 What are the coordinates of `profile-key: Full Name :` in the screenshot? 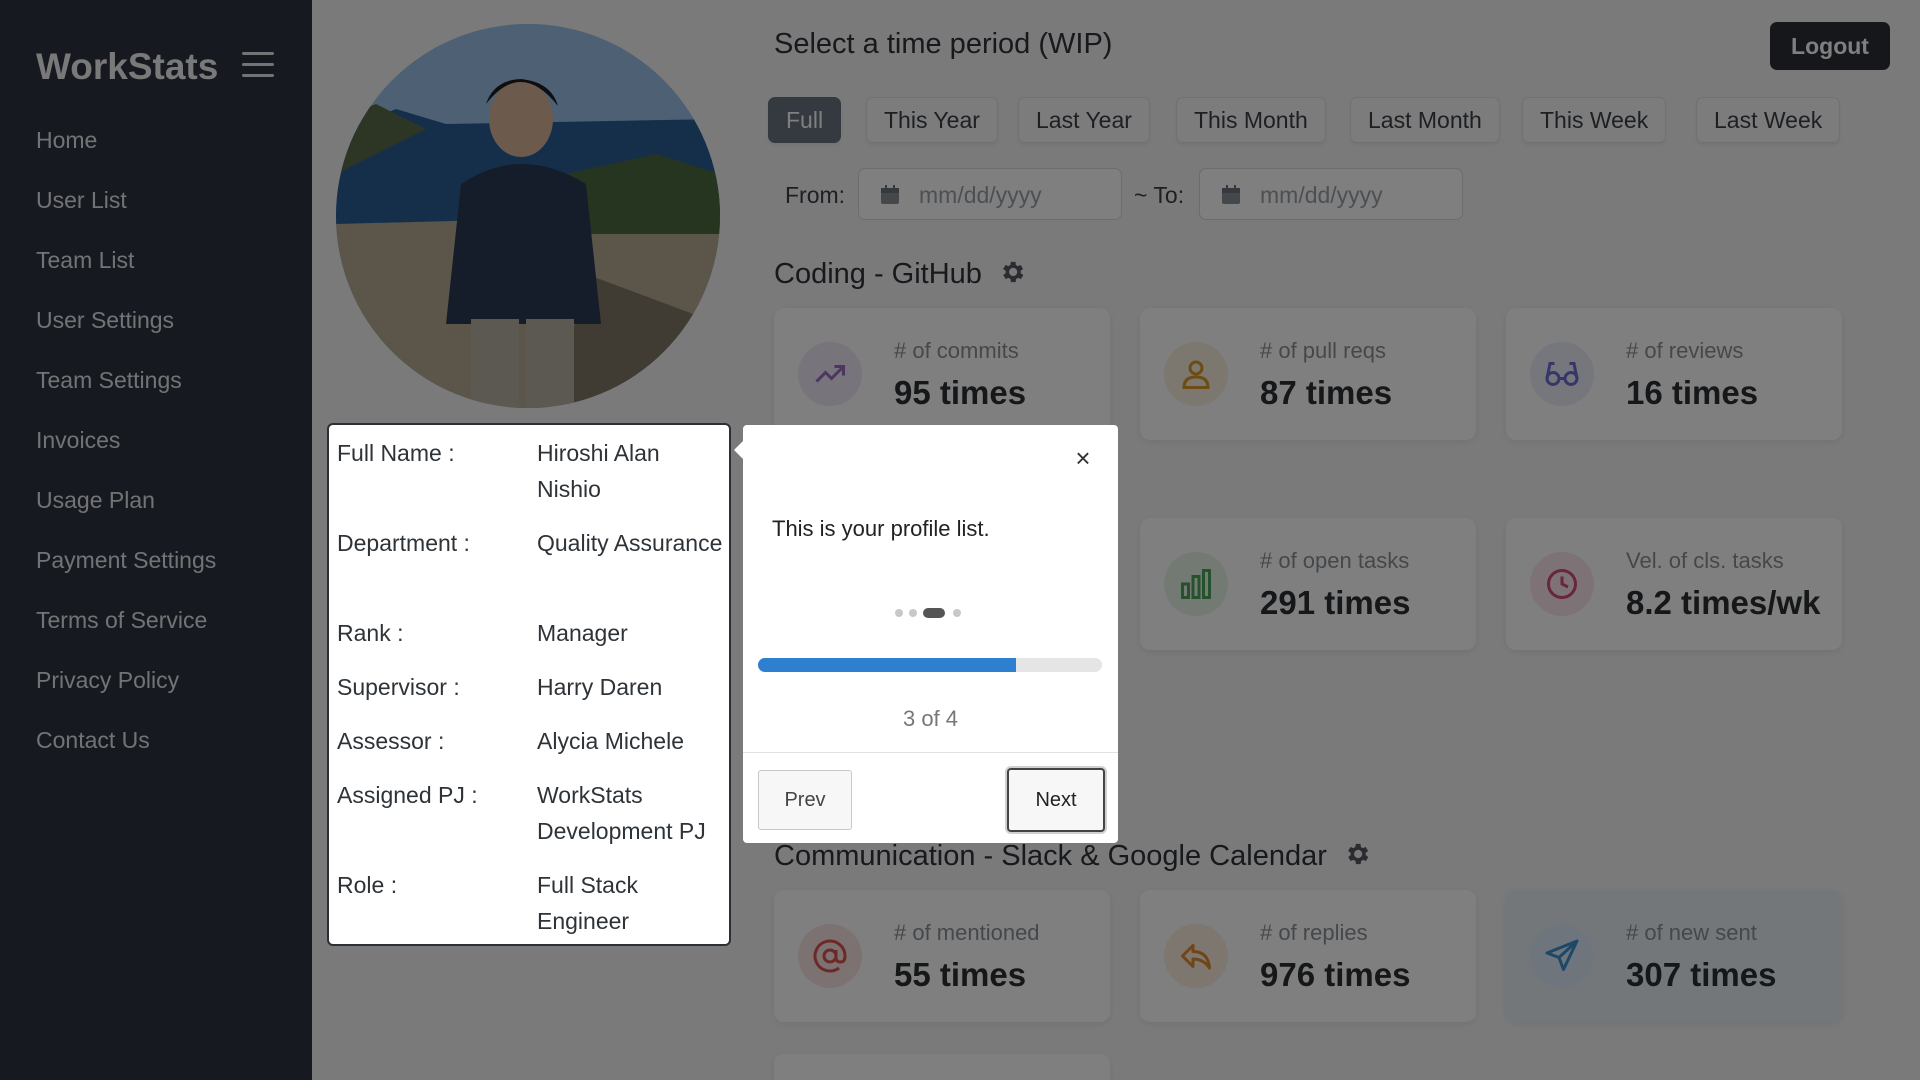 It's located at (396, 453).